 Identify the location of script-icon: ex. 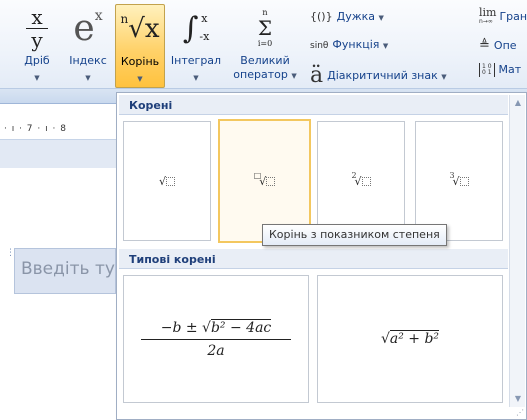
(88, 28).